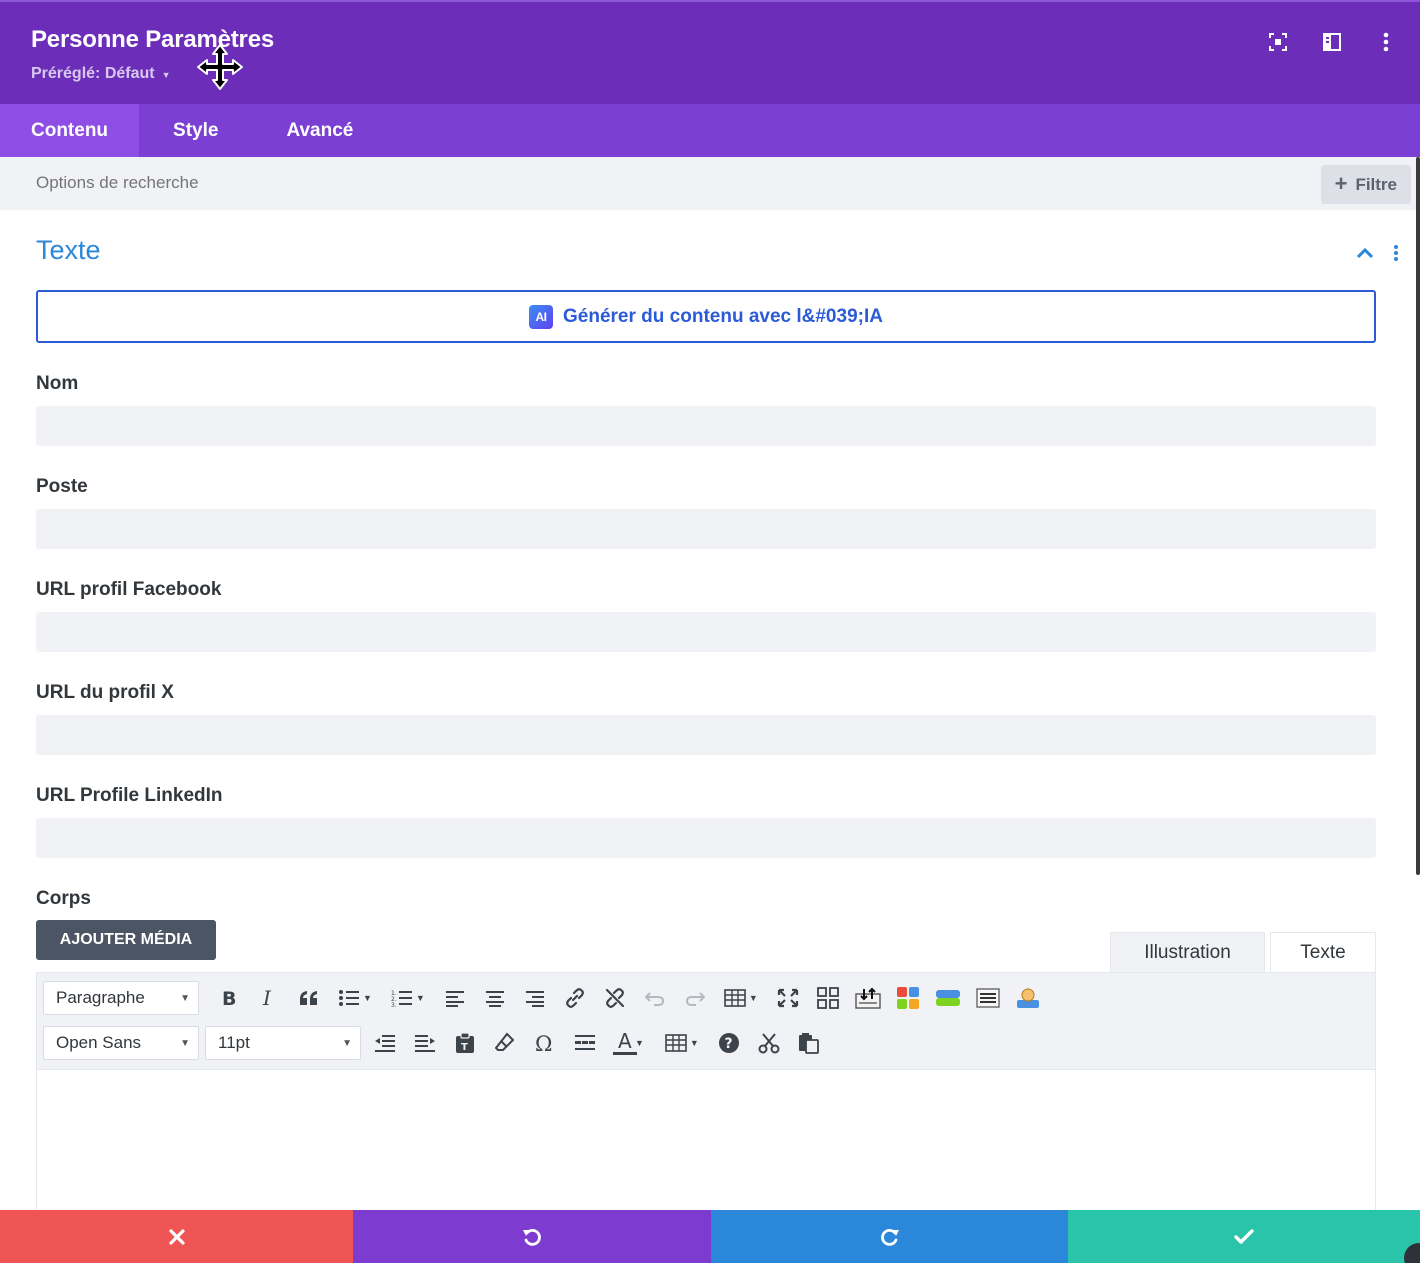 Image resolution: width=1420 pixels, height=1263 pixels. I want to click on format-select: Paragraphe ▼, so click(121, 998).